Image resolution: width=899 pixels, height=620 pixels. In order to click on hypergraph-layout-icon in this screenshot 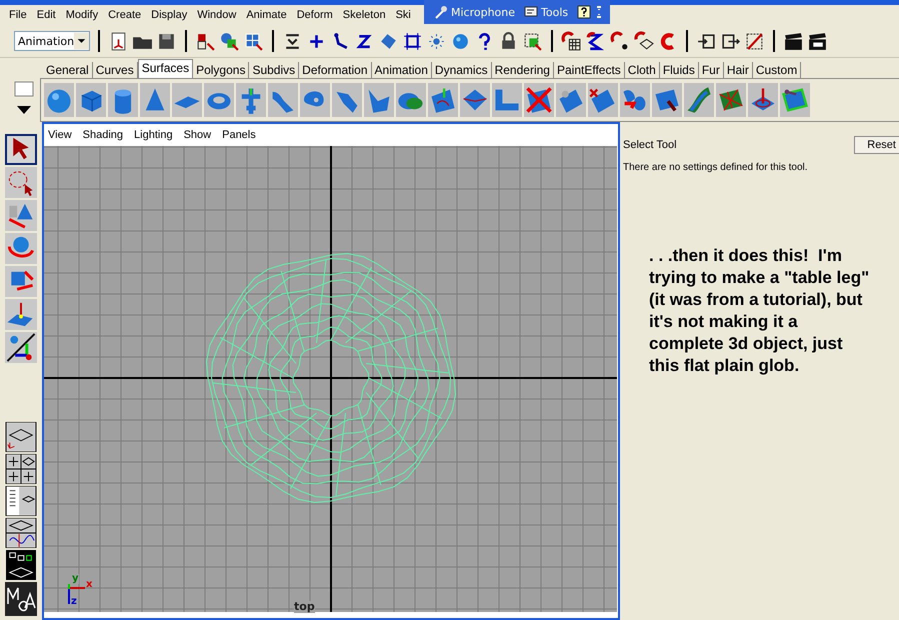, I will do `click(21, 565)`.